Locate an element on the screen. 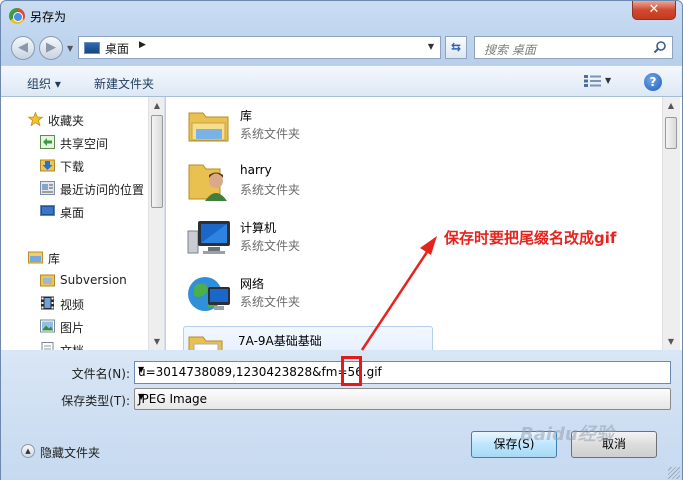 This screenshot has height=480, width=683. extension-highlight-box is located at coordinates (351, 371).